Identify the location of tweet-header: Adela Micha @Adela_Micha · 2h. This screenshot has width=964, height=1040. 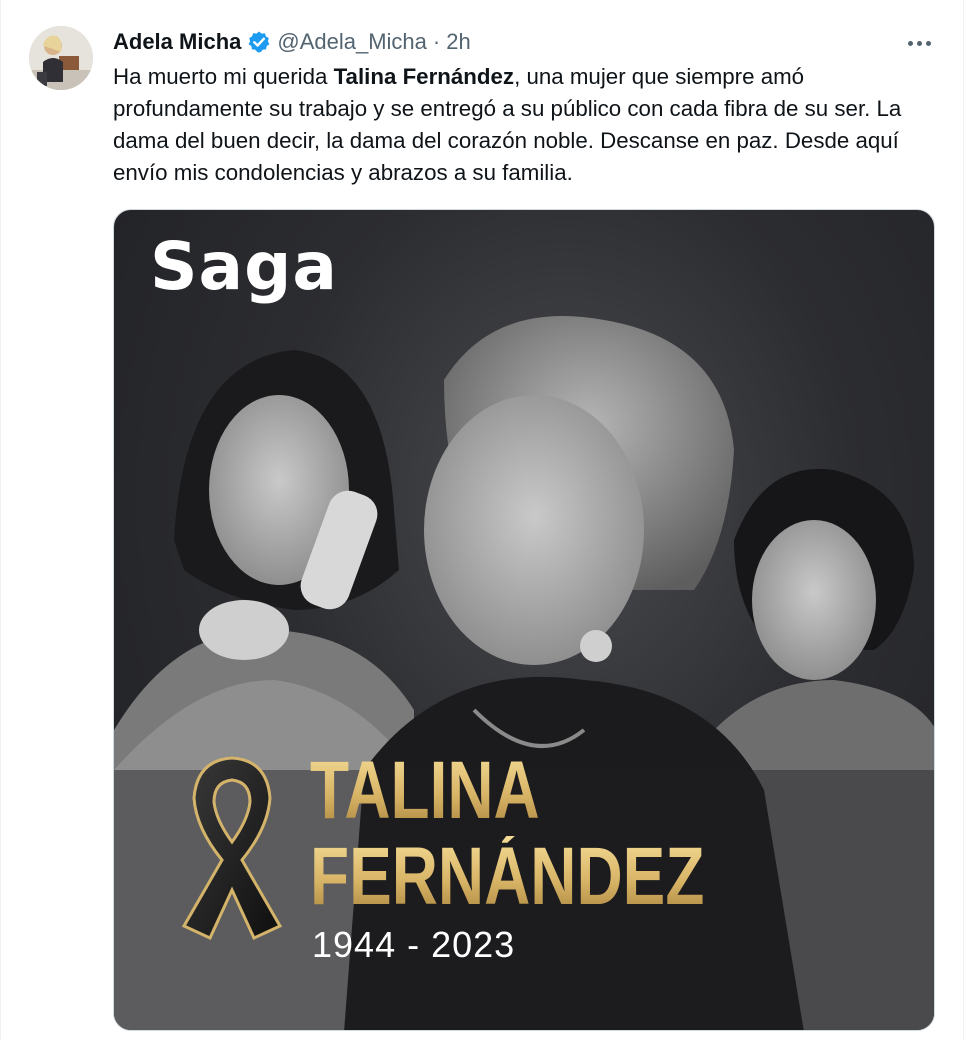
(292, 42).